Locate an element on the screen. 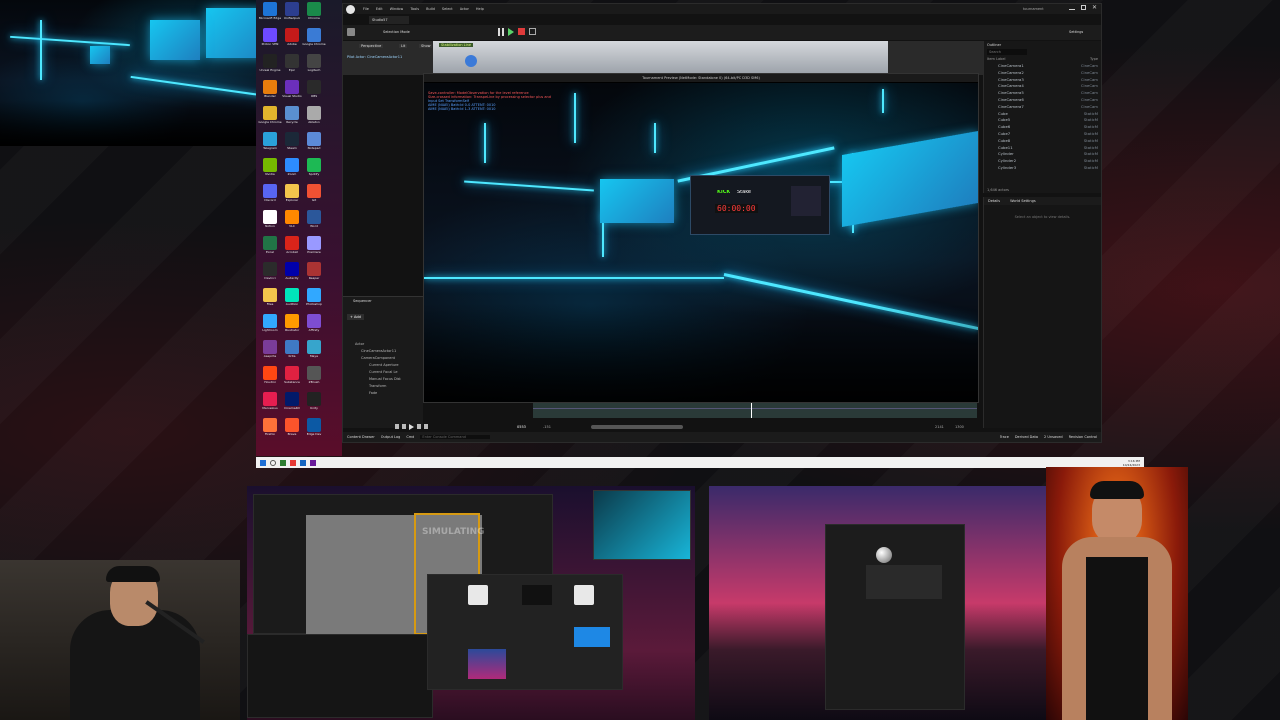 The width and height of the screenshot is (1280, 720). console-input: Enter Console Command is located at coordinates (455, 437).